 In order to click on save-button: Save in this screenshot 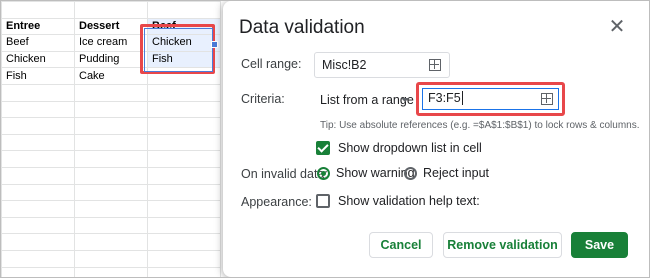, I will do `click(599, 245)`.